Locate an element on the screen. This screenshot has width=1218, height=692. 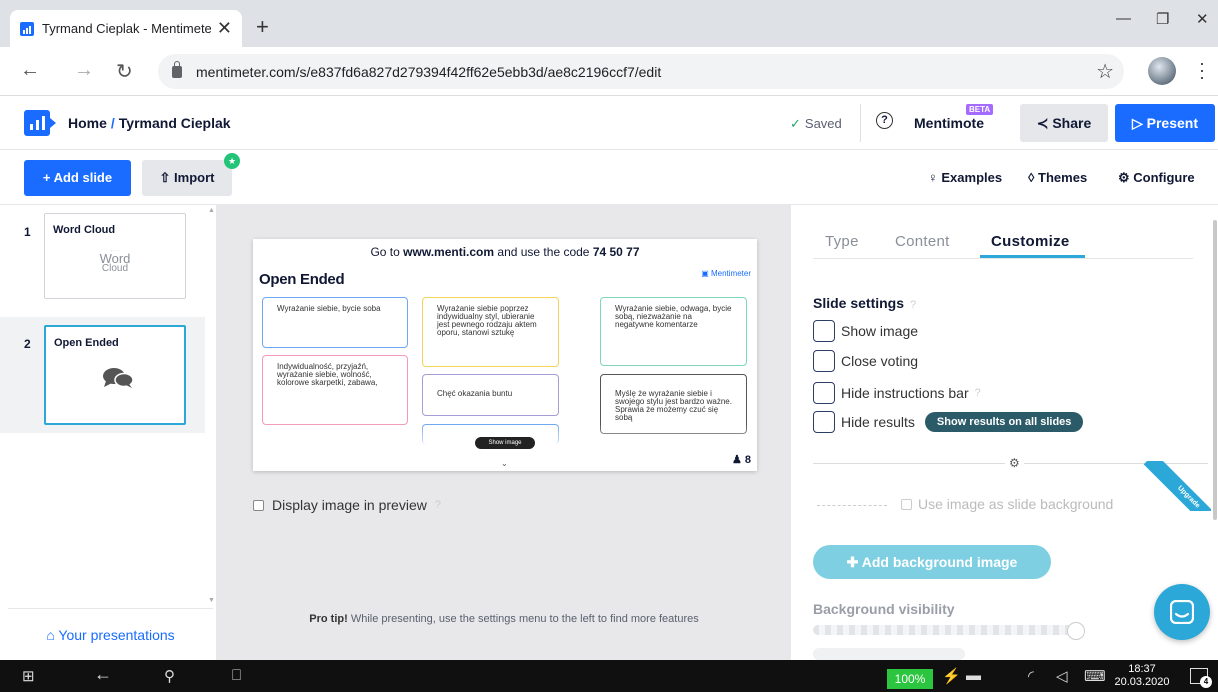
examples-button: ♀ Examples is located at coordinates (965, 177).